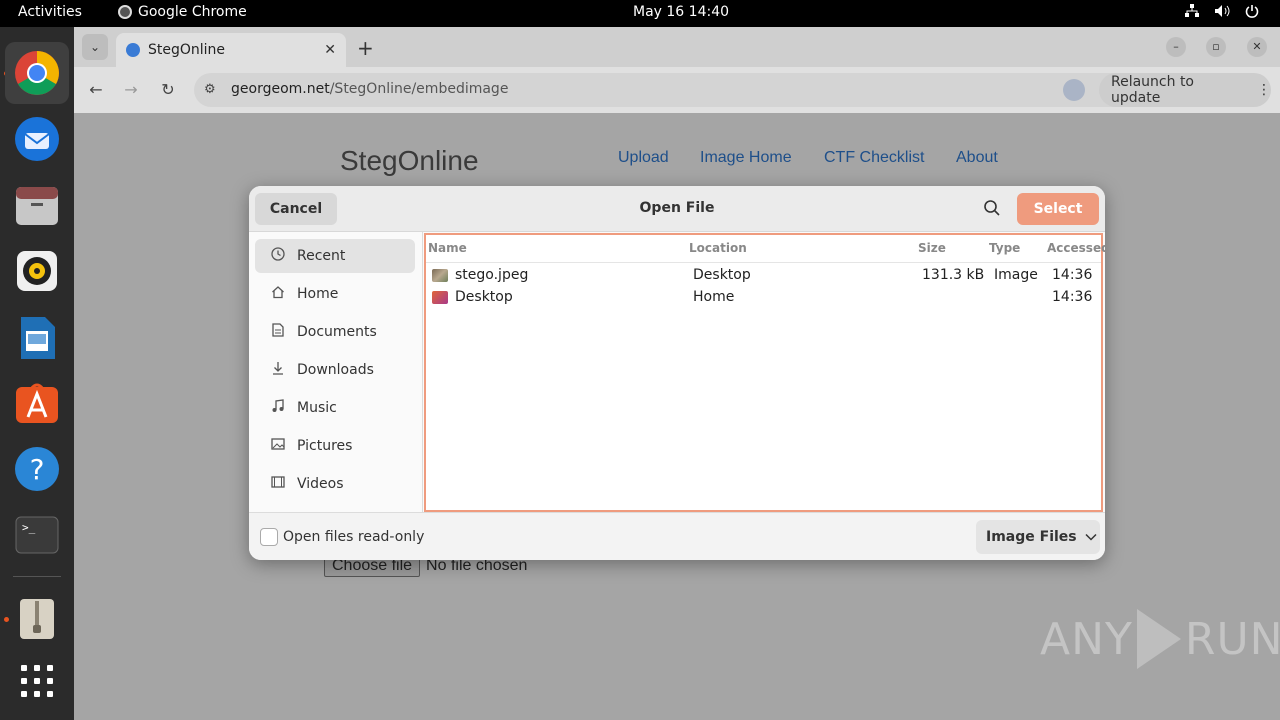 This screenshot has width=1280, height=720. I want to click on file-accessed: 14:36, so click(1072, 297).